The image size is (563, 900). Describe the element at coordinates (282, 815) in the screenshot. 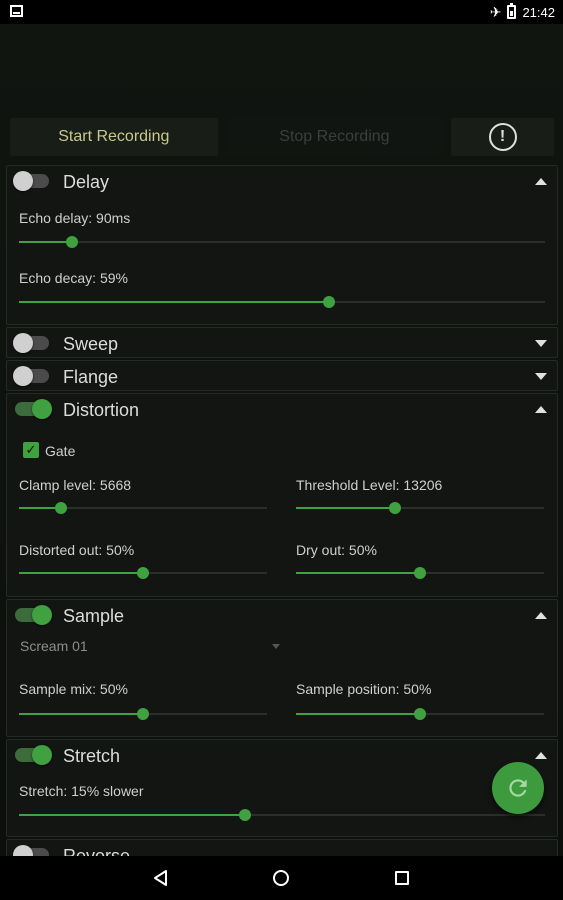

I see `stretch-slider` at that location.